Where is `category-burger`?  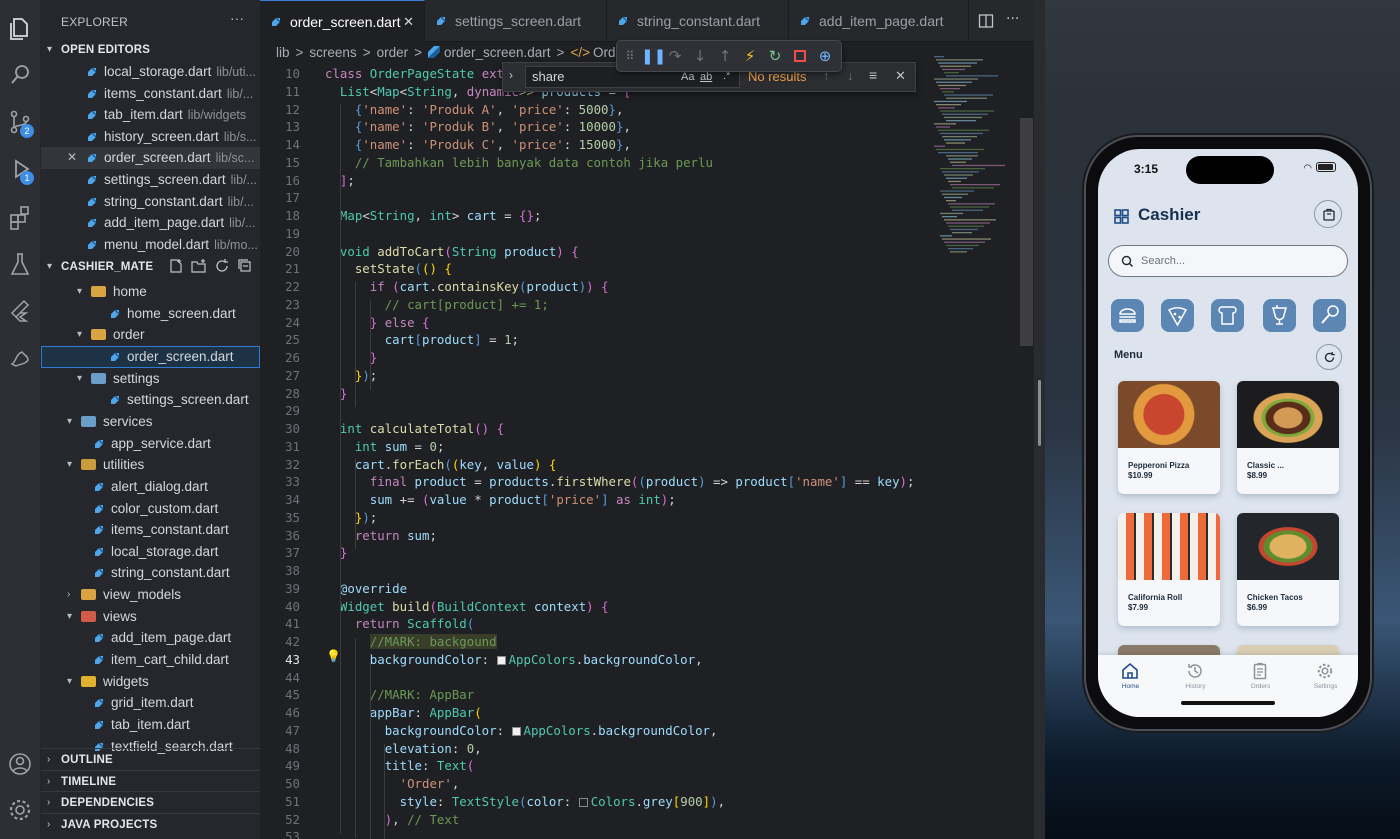 category-burger is located at coordinates (1127, 315).